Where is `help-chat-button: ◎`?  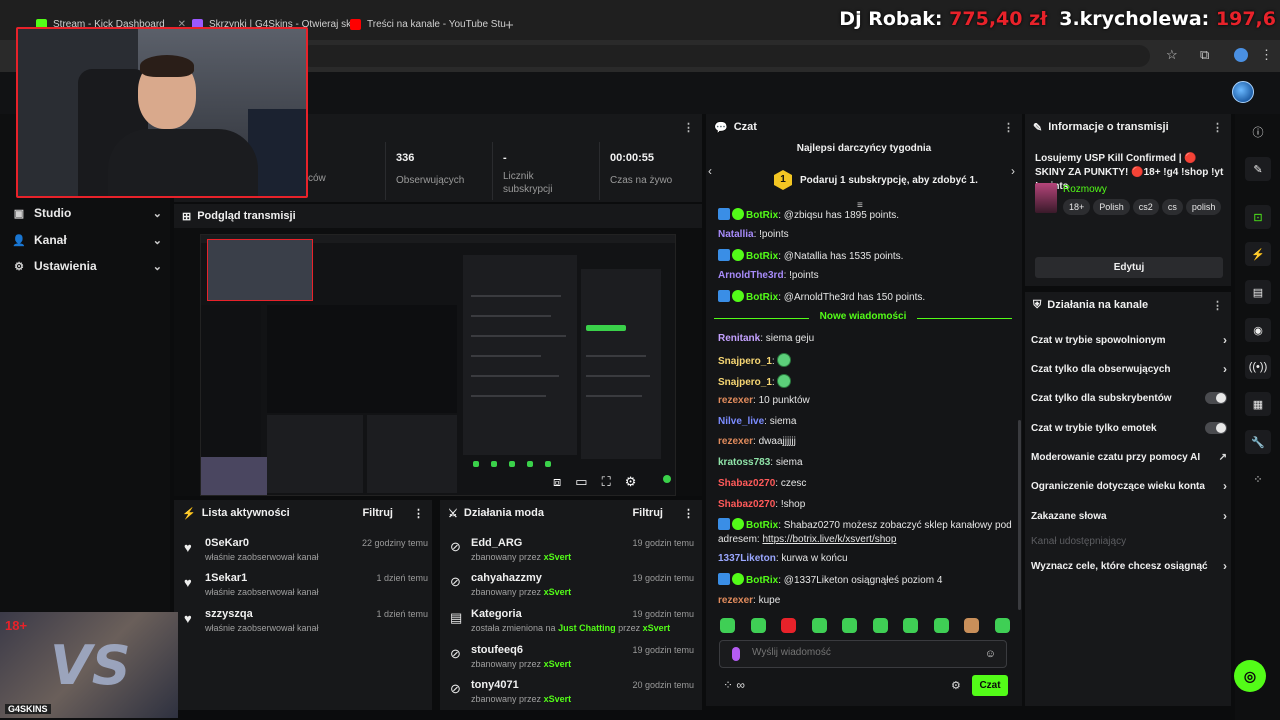
help-chat-button: ◎ is located at coordinates (1250, 676).